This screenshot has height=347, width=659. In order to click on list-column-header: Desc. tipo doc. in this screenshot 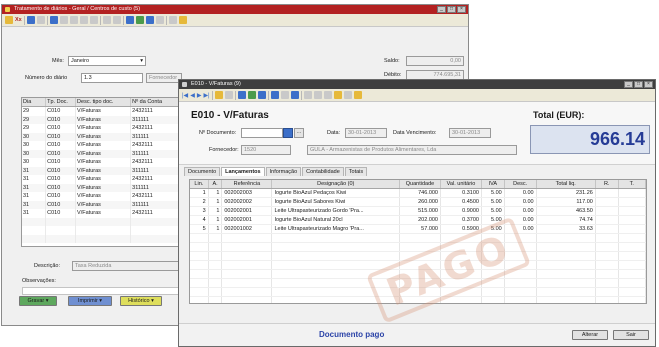, I will do `click(103, 102)`.